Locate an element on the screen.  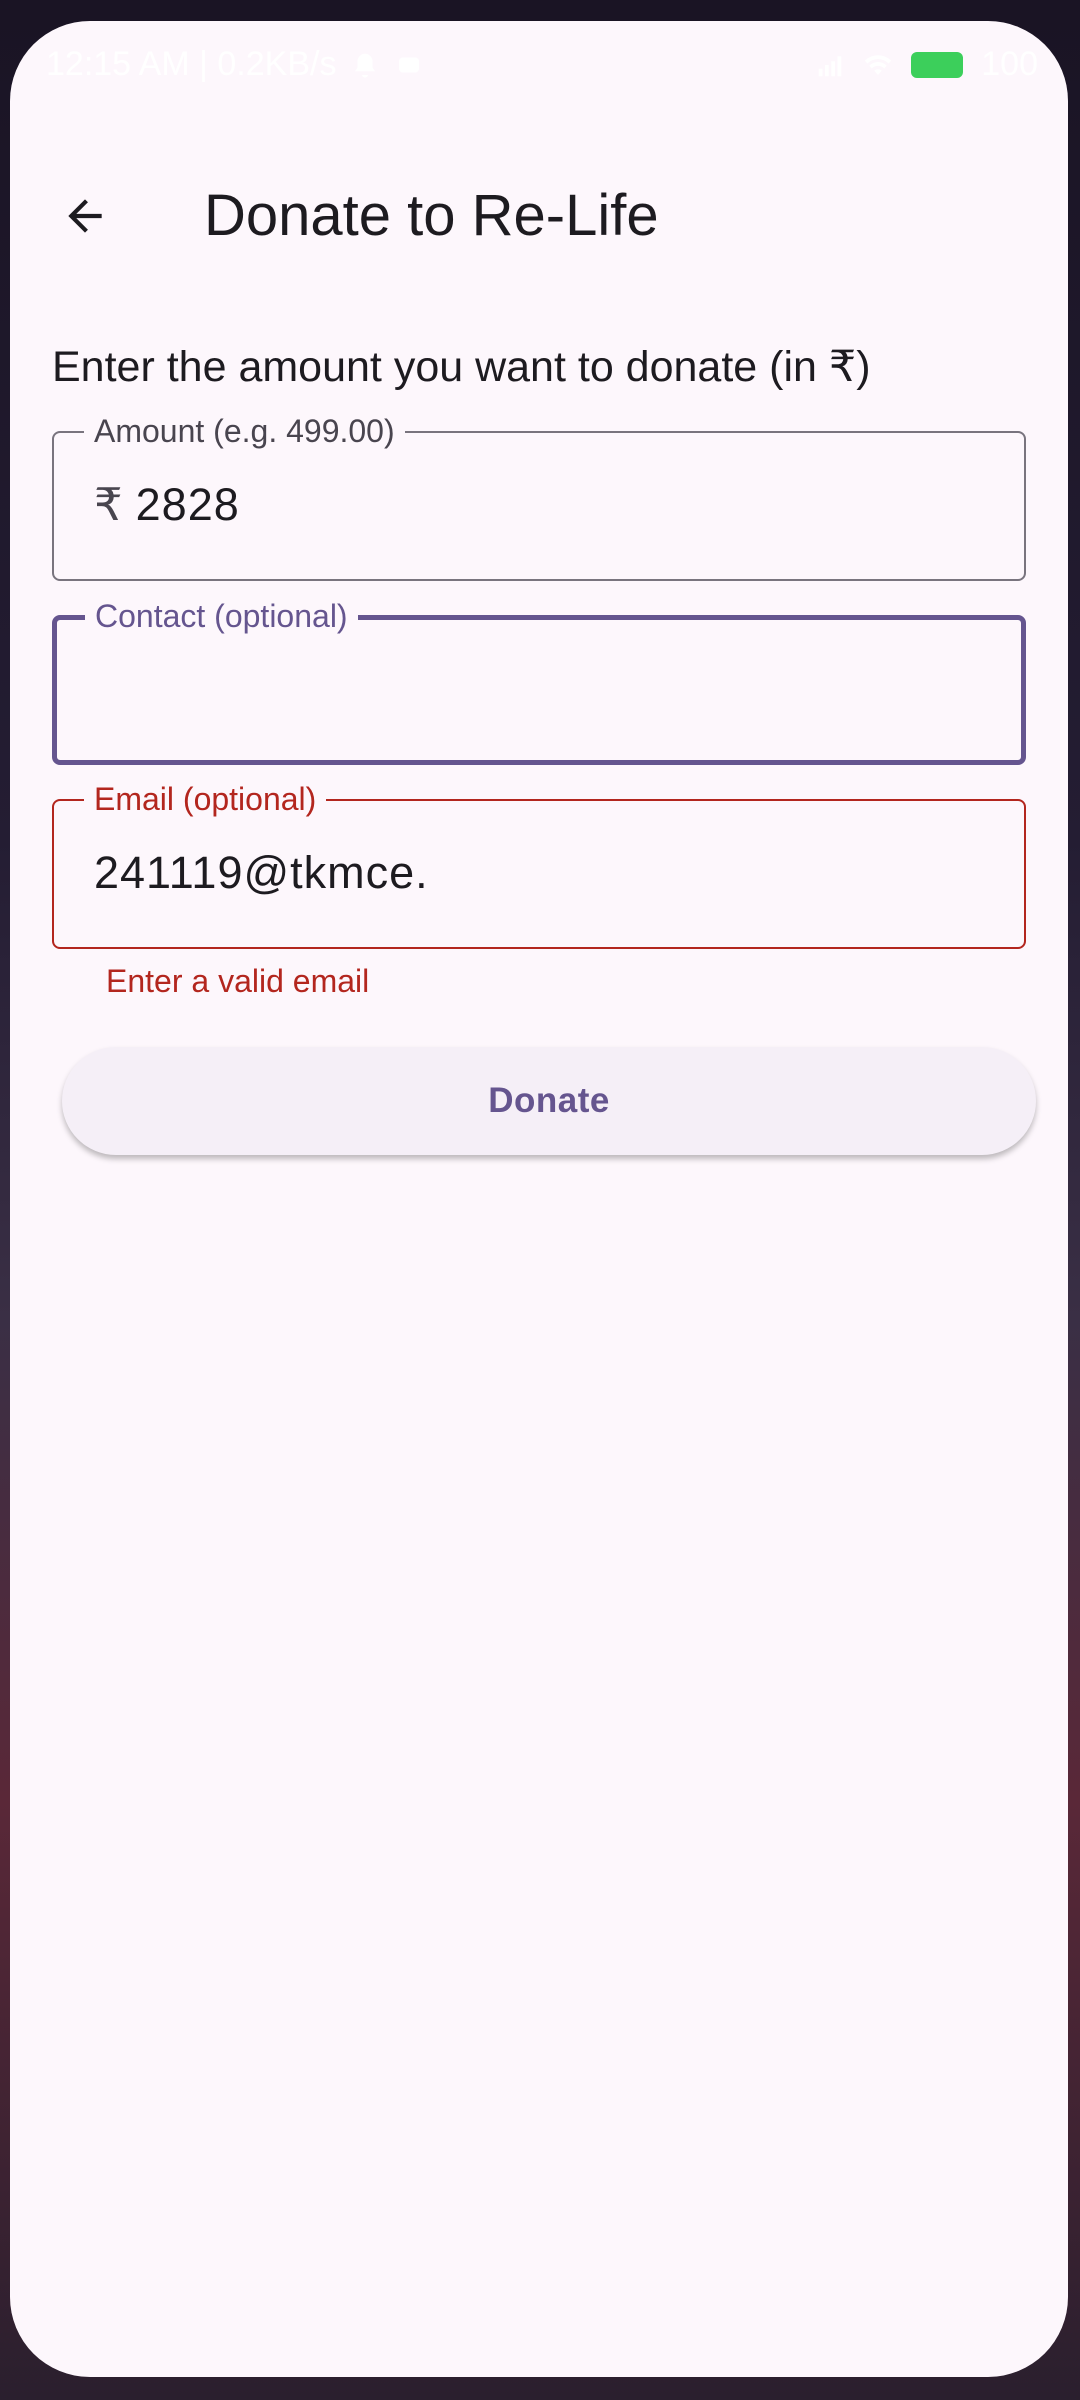
arrow-back-icon is located at coordinates (85, 216).